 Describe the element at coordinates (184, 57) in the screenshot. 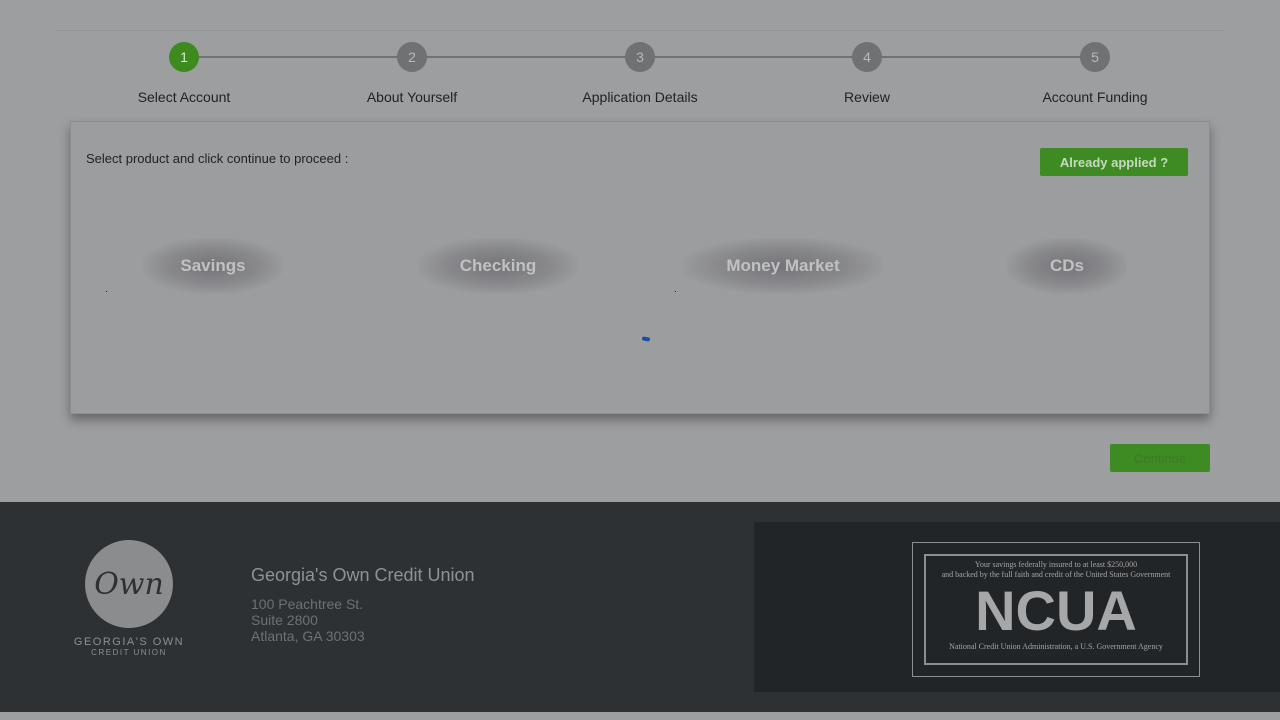

I see `step-number: 1` at that location.